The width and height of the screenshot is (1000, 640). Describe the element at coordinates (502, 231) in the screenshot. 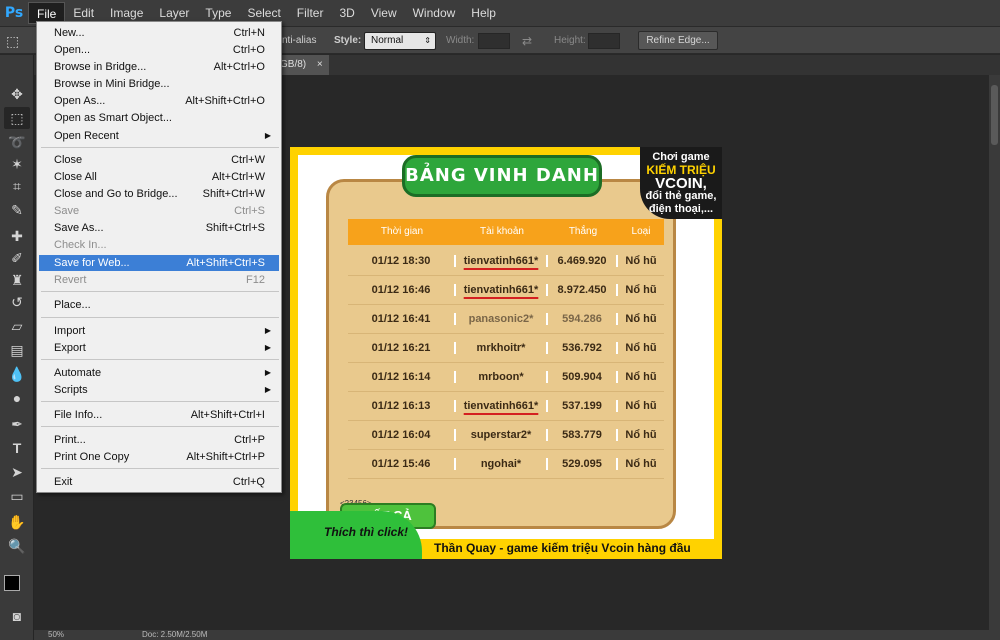

I see `header-account: Tài khoản` at that location.